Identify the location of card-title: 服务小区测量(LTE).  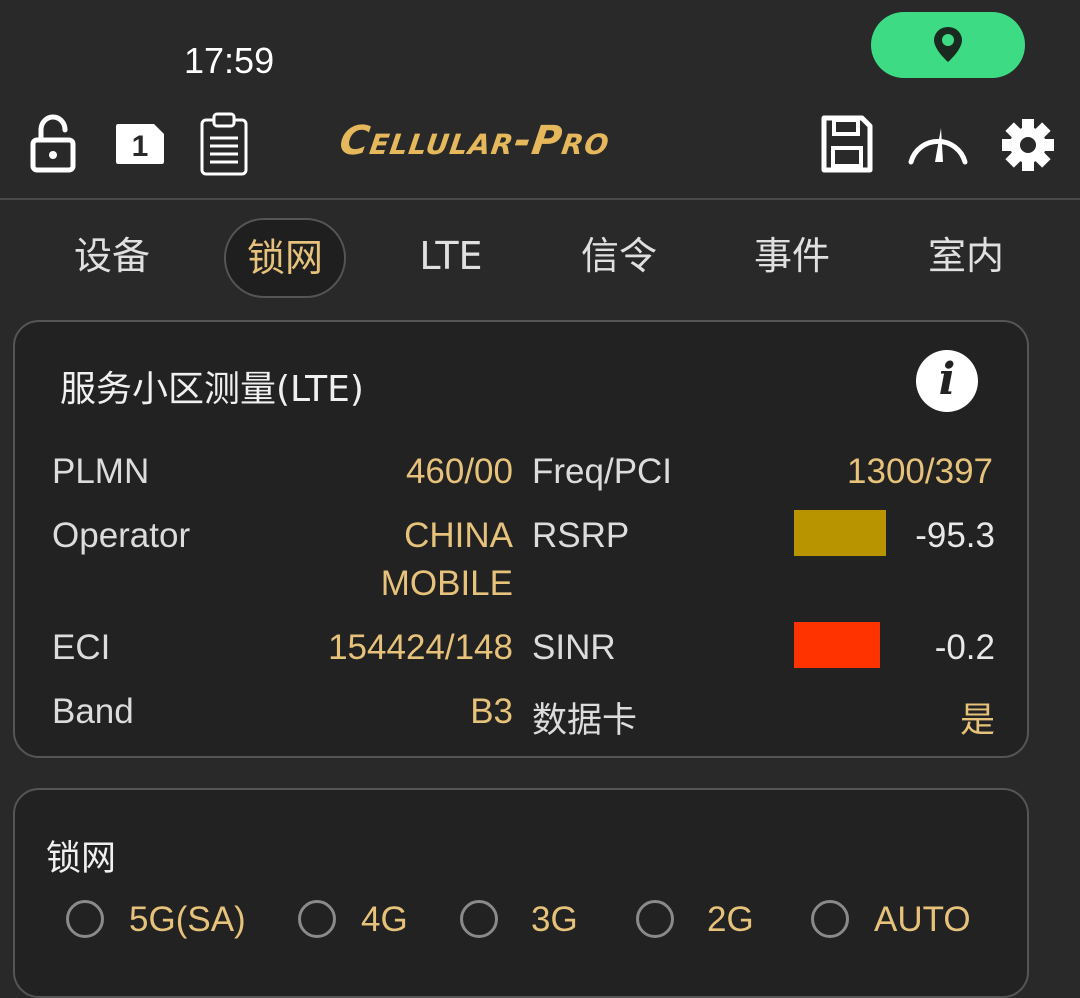
(212, 389).